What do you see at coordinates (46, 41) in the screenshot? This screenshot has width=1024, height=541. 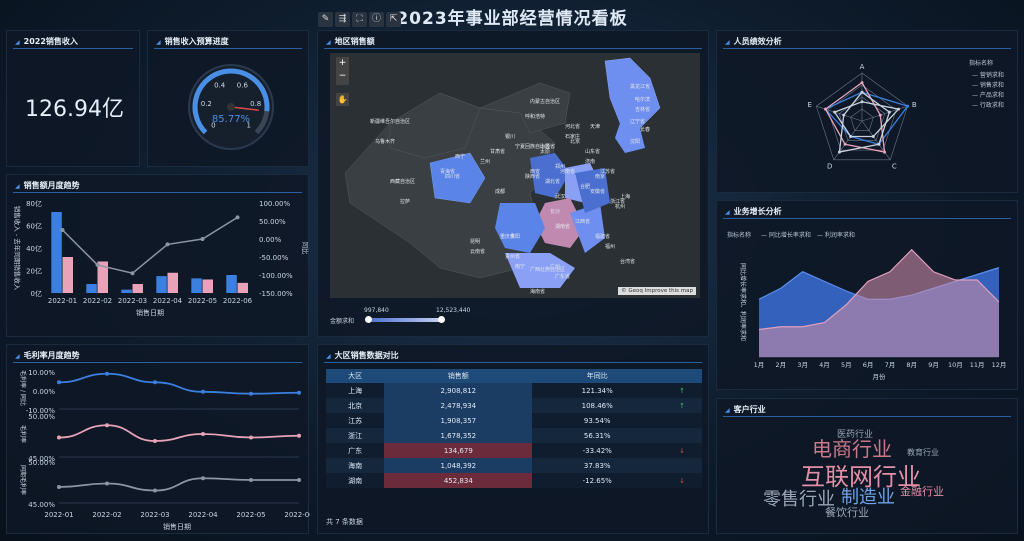 I see `kpi-title: 2022销售收入` at bounding box center [46, 41].